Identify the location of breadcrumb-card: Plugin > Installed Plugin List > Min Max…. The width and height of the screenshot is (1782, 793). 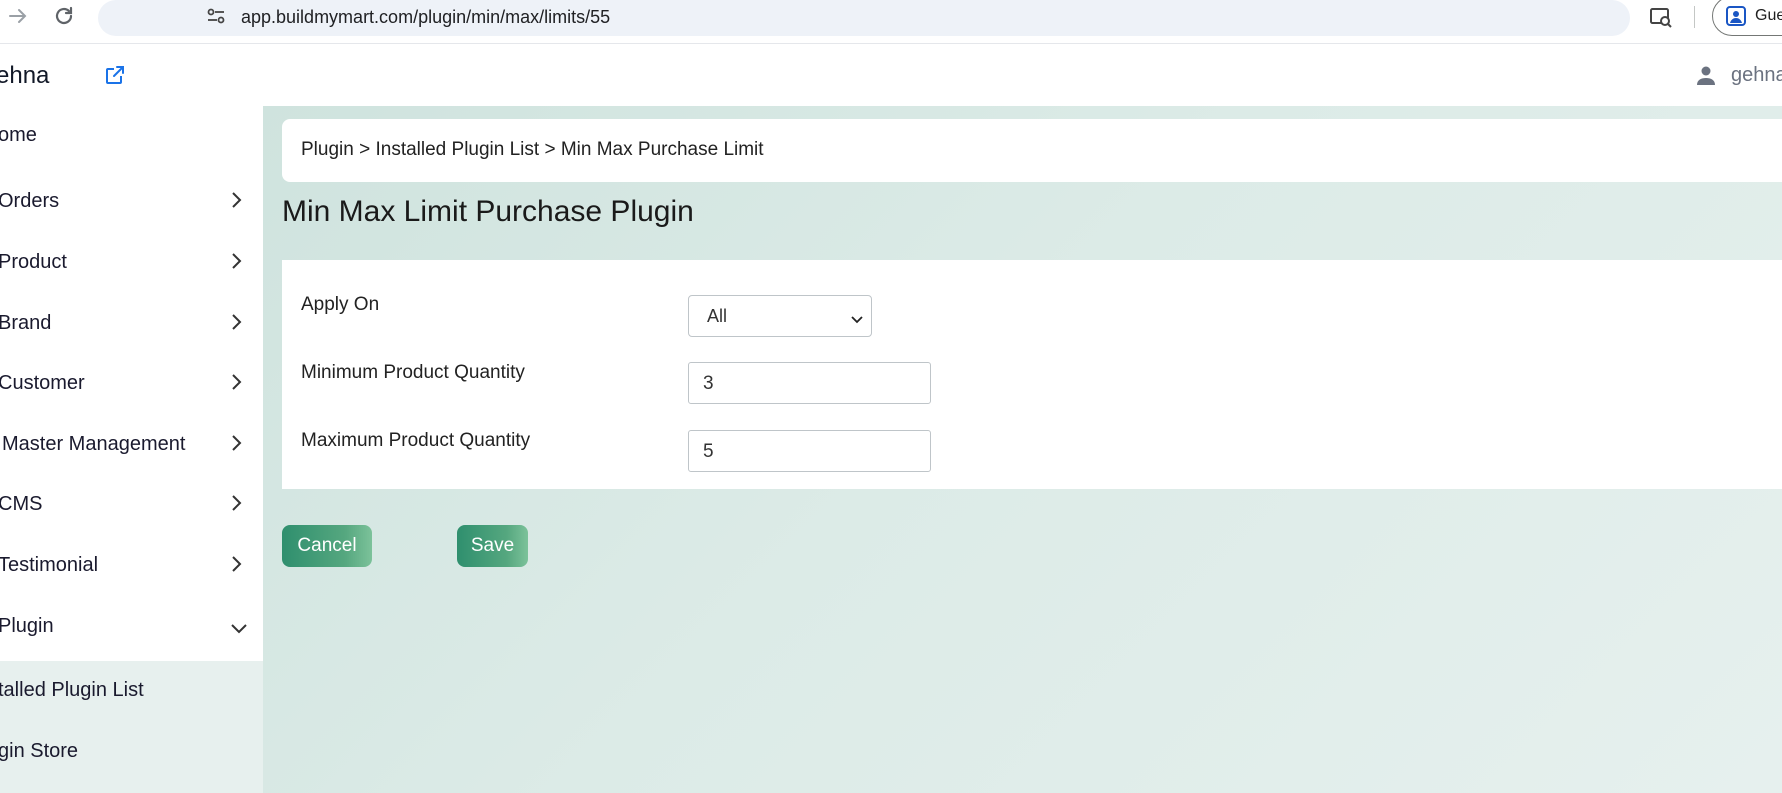
(1032, 150).